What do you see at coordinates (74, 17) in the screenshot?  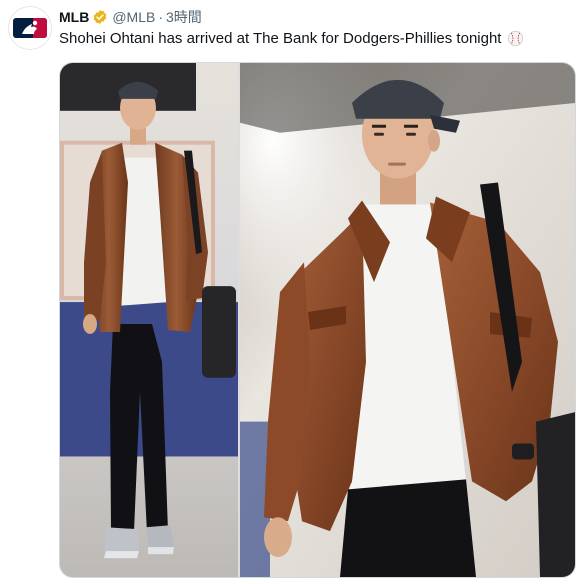 I see `account-name: MLB` at bounding box center [74, 17].